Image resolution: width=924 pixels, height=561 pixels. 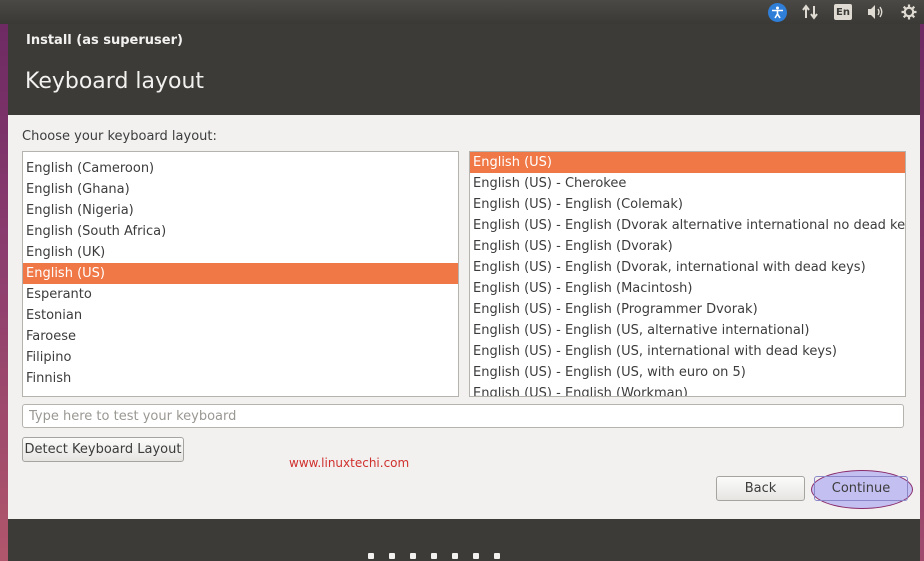 What do you see at coordinates (103, 449) in the screenshot?
I see `detect-keyboard-layout-button: Detect Keyboard Layout` at bounding box center [103, 449].